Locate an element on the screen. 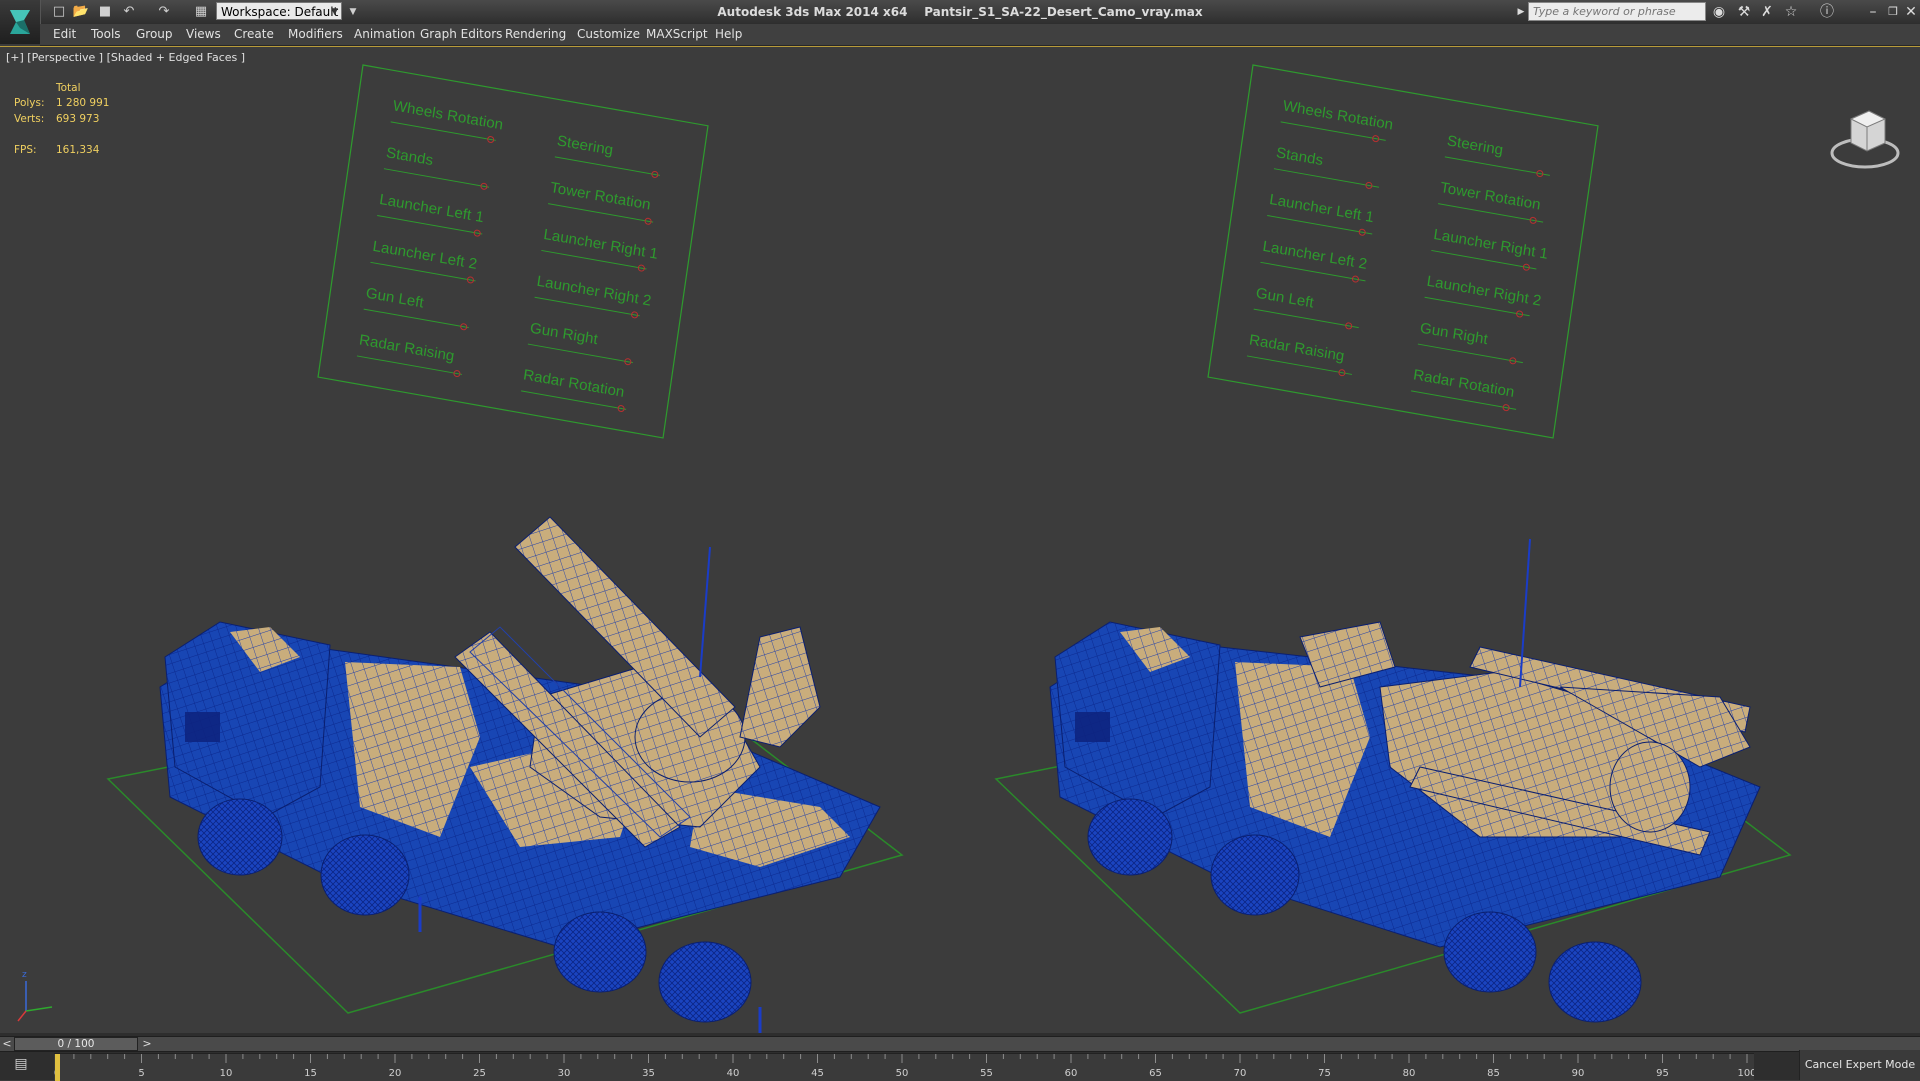  help-icon: ⓘ is located at coordinates (1827, 12).